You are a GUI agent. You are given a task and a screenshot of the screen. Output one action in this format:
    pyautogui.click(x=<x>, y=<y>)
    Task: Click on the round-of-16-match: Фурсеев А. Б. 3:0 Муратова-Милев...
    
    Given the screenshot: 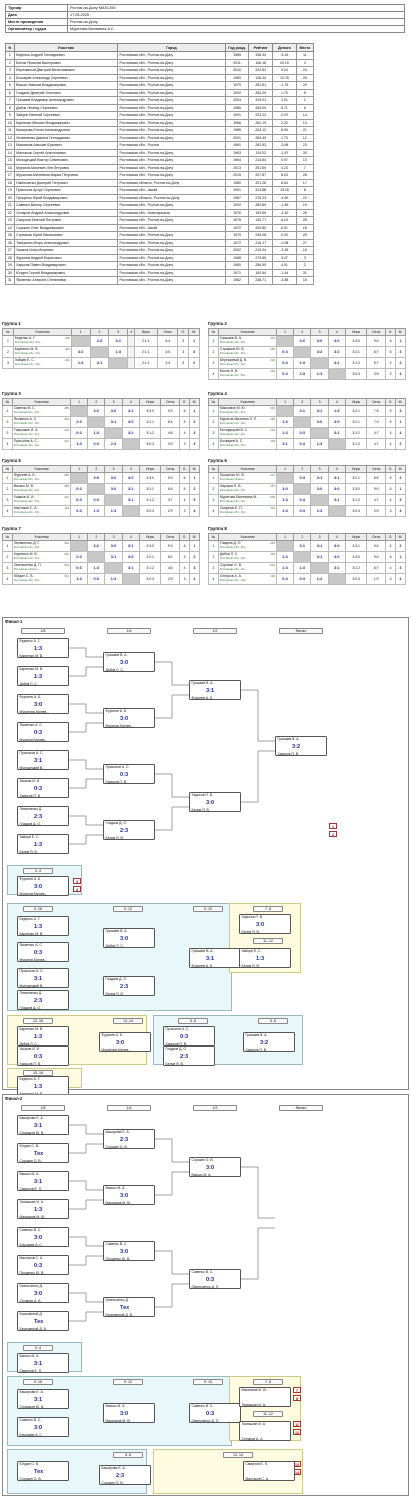 What is the action you would take?
    pyautogui.click(x=43, y=704)
    